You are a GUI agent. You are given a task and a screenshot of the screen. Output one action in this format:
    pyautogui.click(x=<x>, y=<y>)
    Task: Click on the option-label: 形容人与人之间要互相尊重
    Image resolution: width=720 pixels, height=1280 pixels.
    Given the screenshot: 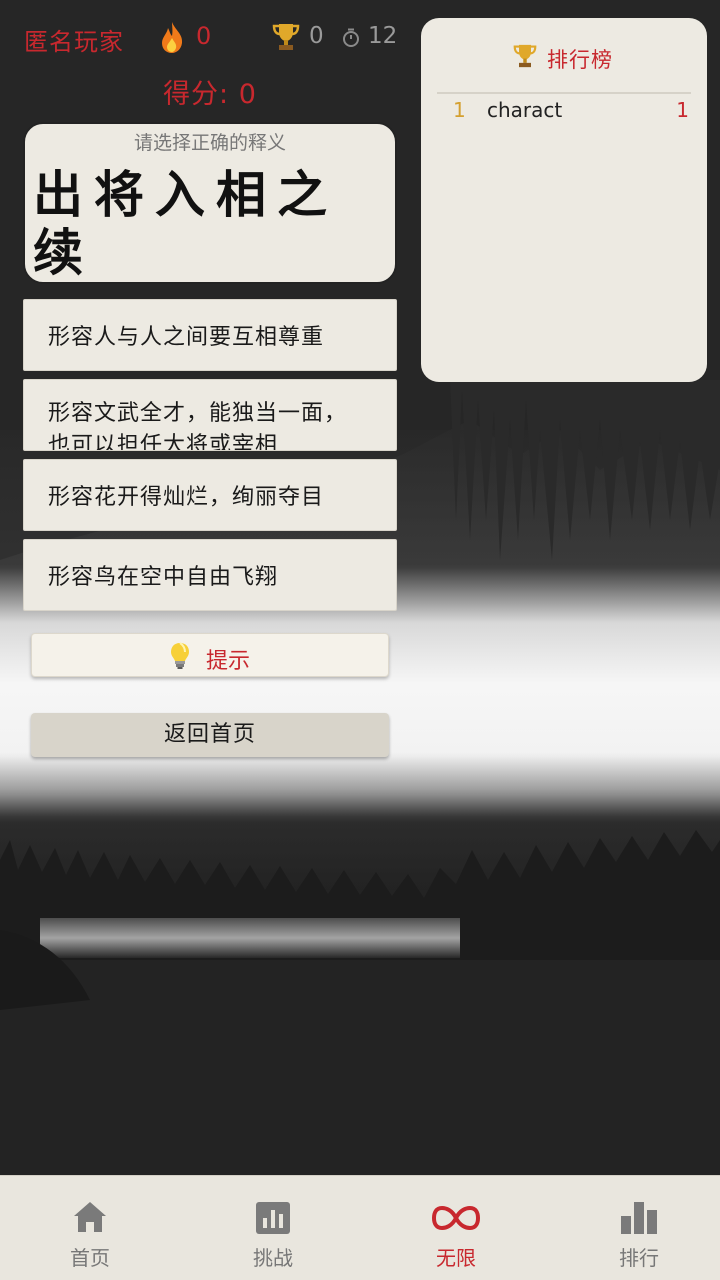 What is the action you would take?
    pyautogui.click(x=186, y=337)
    